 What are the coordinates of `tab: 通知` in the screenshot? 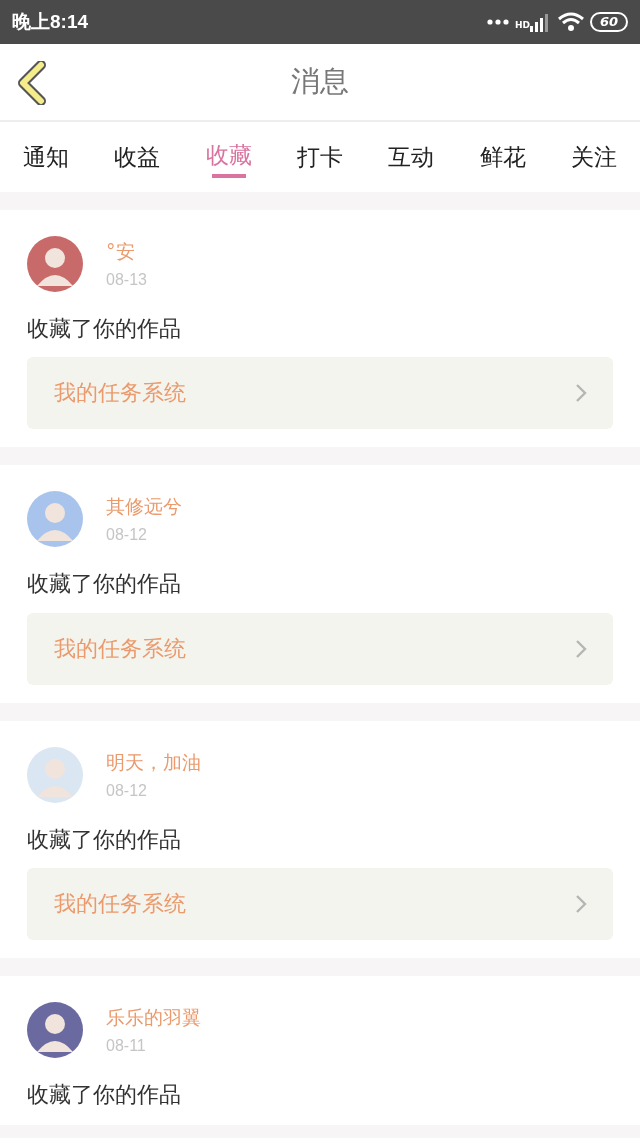 It's located at (46, 157).